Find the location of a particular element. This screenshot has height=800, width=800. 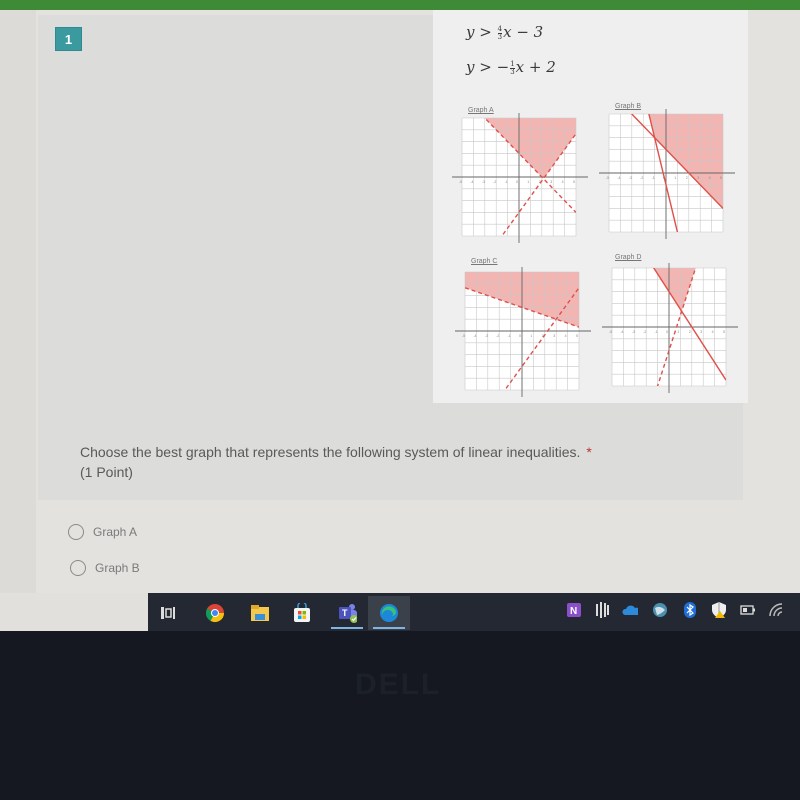

wifi-icon is located at coordinates (776, 610).